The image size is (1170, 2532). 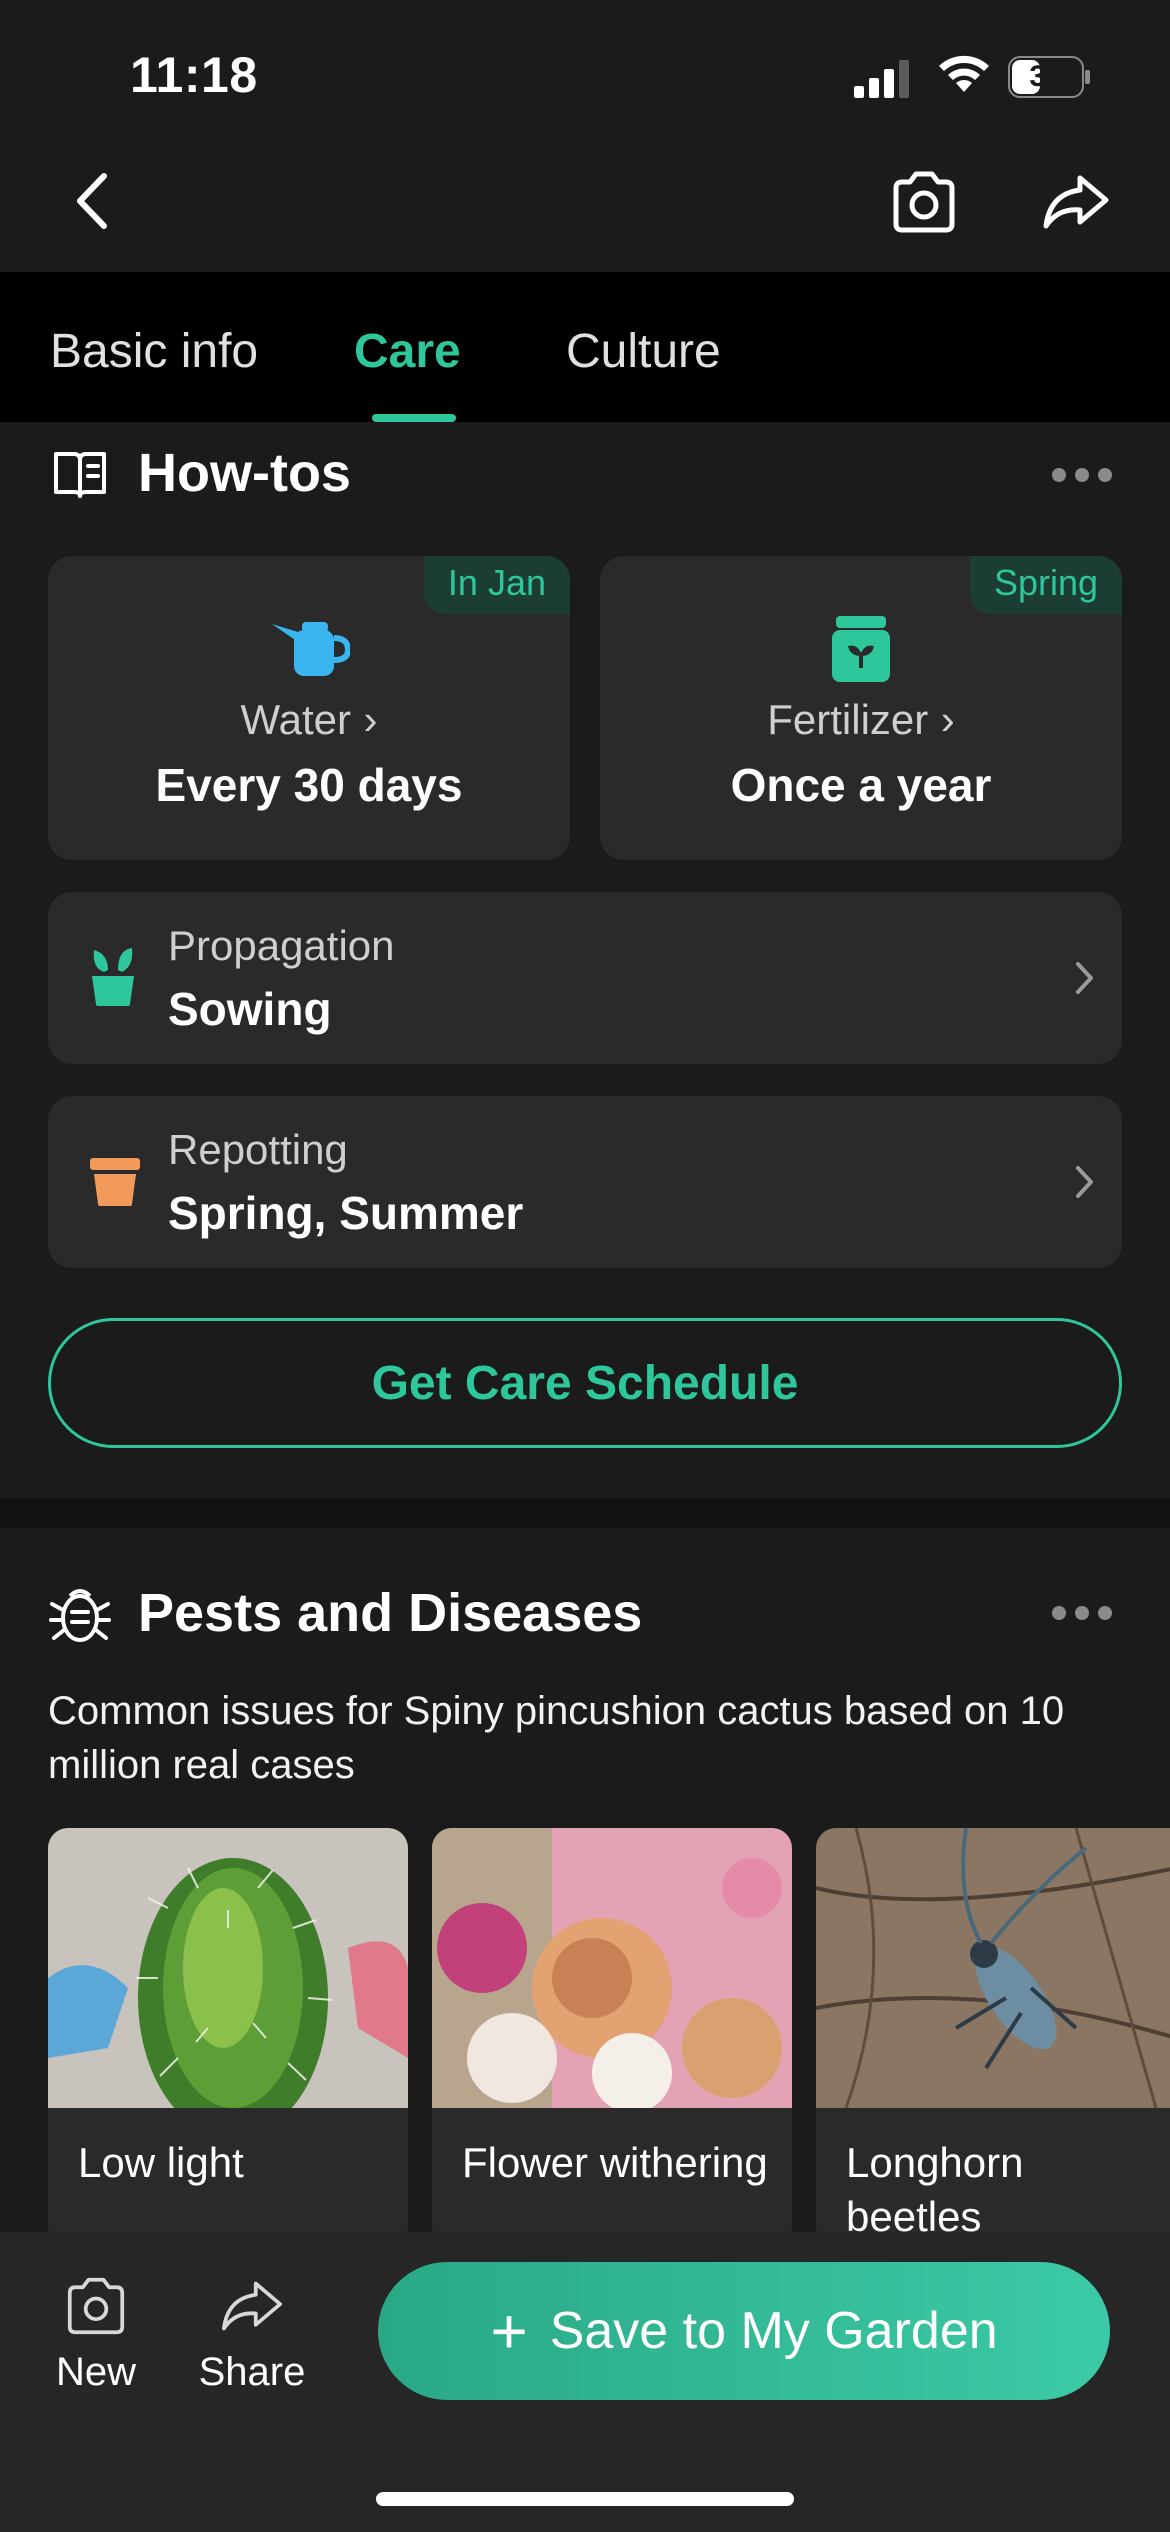 What do you see at coordinates (585, 1182) in the screenshot?
I see `repotting-row: Repotting Spring, Summer` at bounding box center [585, 1182].